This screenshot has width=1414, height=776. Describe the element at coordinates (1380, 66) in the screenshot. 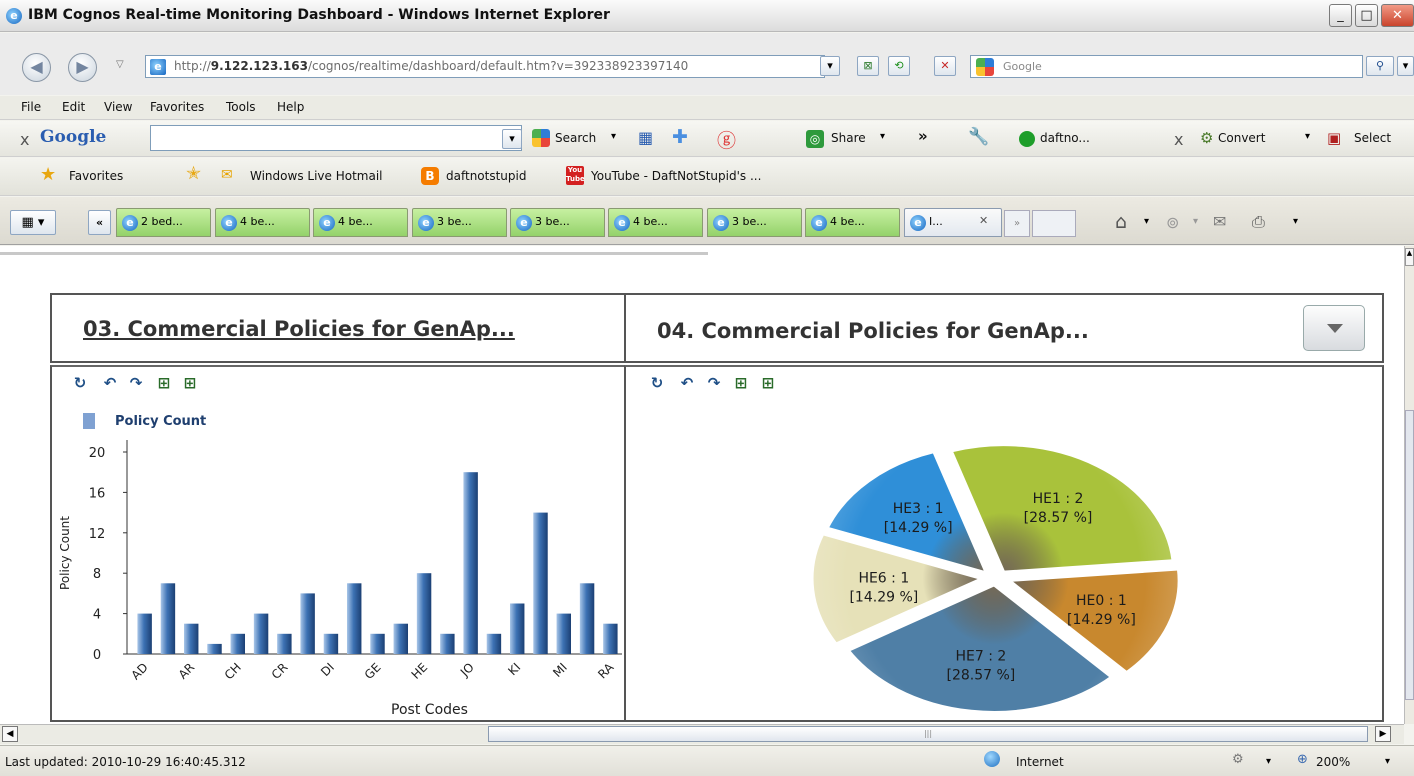

I see `search-icon: ⚲` at that location.